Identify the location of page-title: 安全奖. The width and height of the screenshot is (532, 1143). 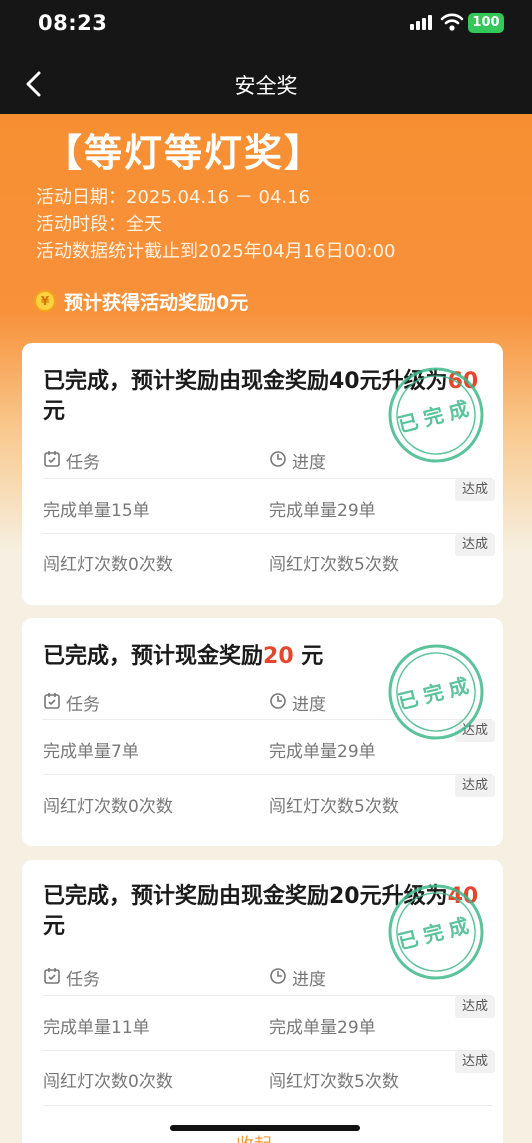
(266, 86).